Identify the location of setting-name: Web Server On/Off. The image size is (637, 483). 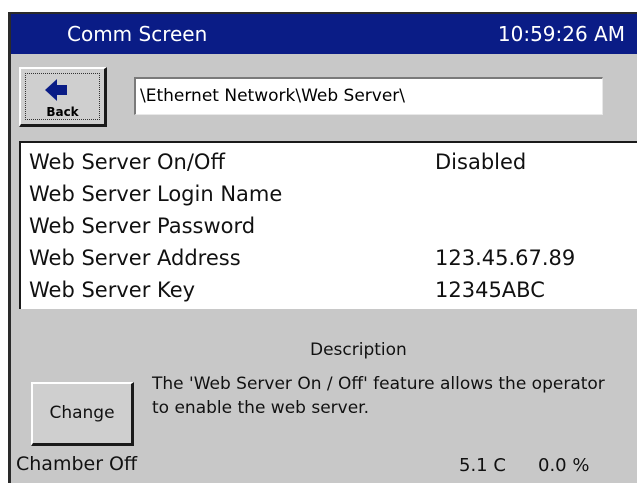
(127, 162).